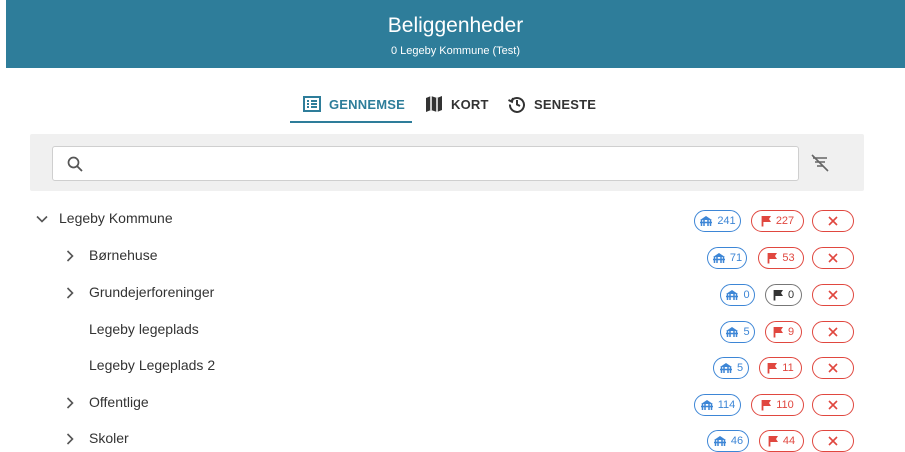  Describe the element at coordinates (452, 436) in the screenshot. I see `tree-row-skoler: Skoler 46 44` at that location.